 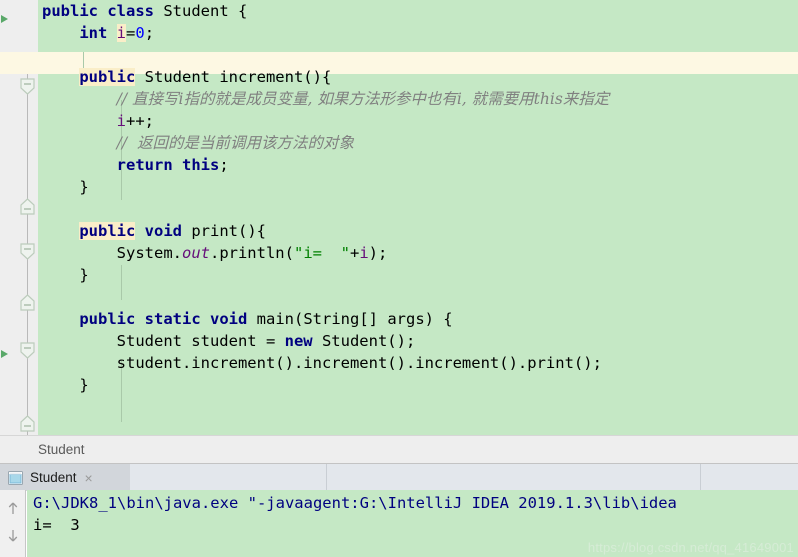 I want to click on code-token: // 直接写i指的就是成员变量, 如果方法形参中也有i, 就需要用this来指定, so click(x=363, y=99).